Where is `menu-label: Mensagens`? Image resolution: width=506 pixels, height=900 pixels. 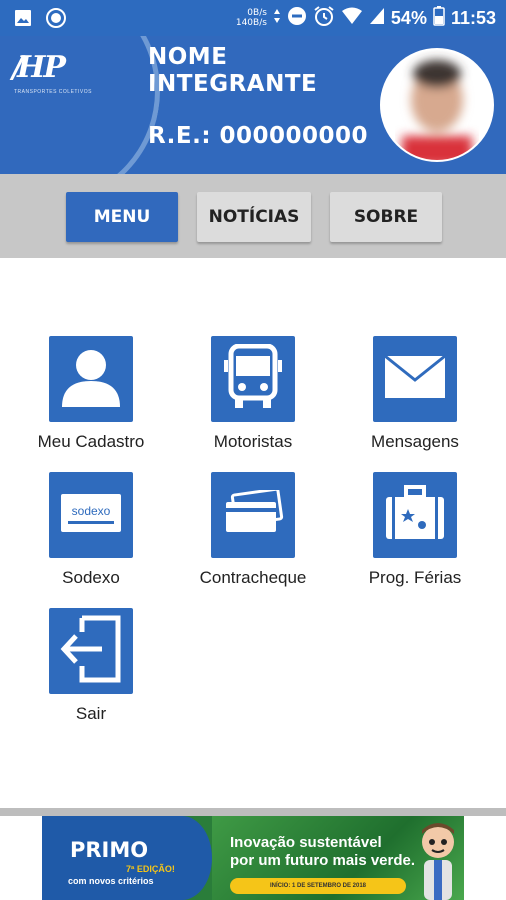 menu-label: Mensagens is located at coordinates (415, 441).